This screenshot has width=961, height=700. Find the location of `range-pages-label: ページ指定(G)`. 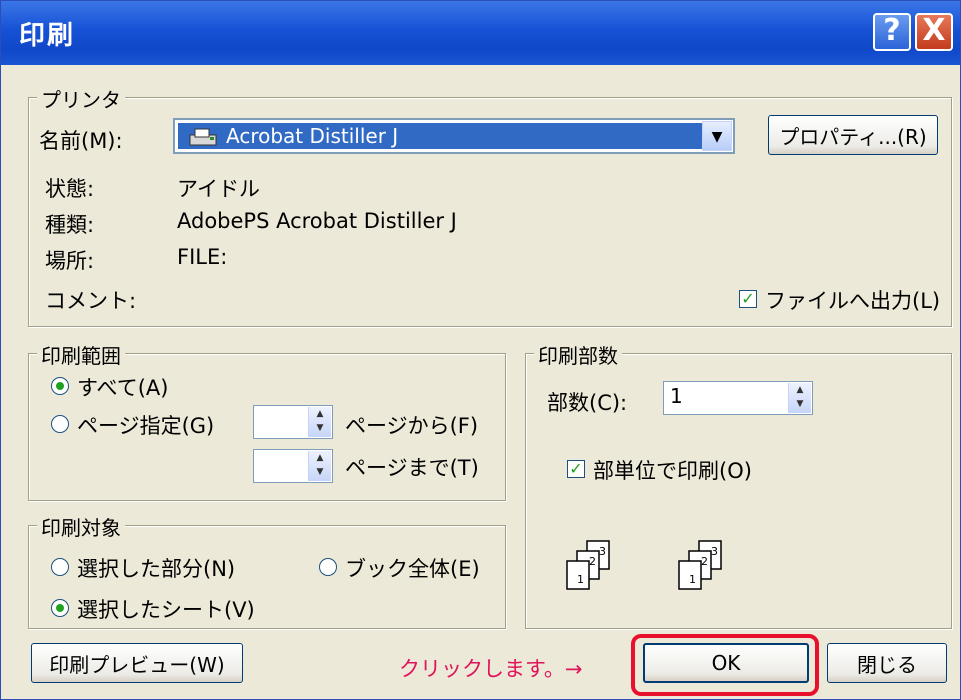

range-pages-label: ページ指定(G) is located at coordinates (146, 426).